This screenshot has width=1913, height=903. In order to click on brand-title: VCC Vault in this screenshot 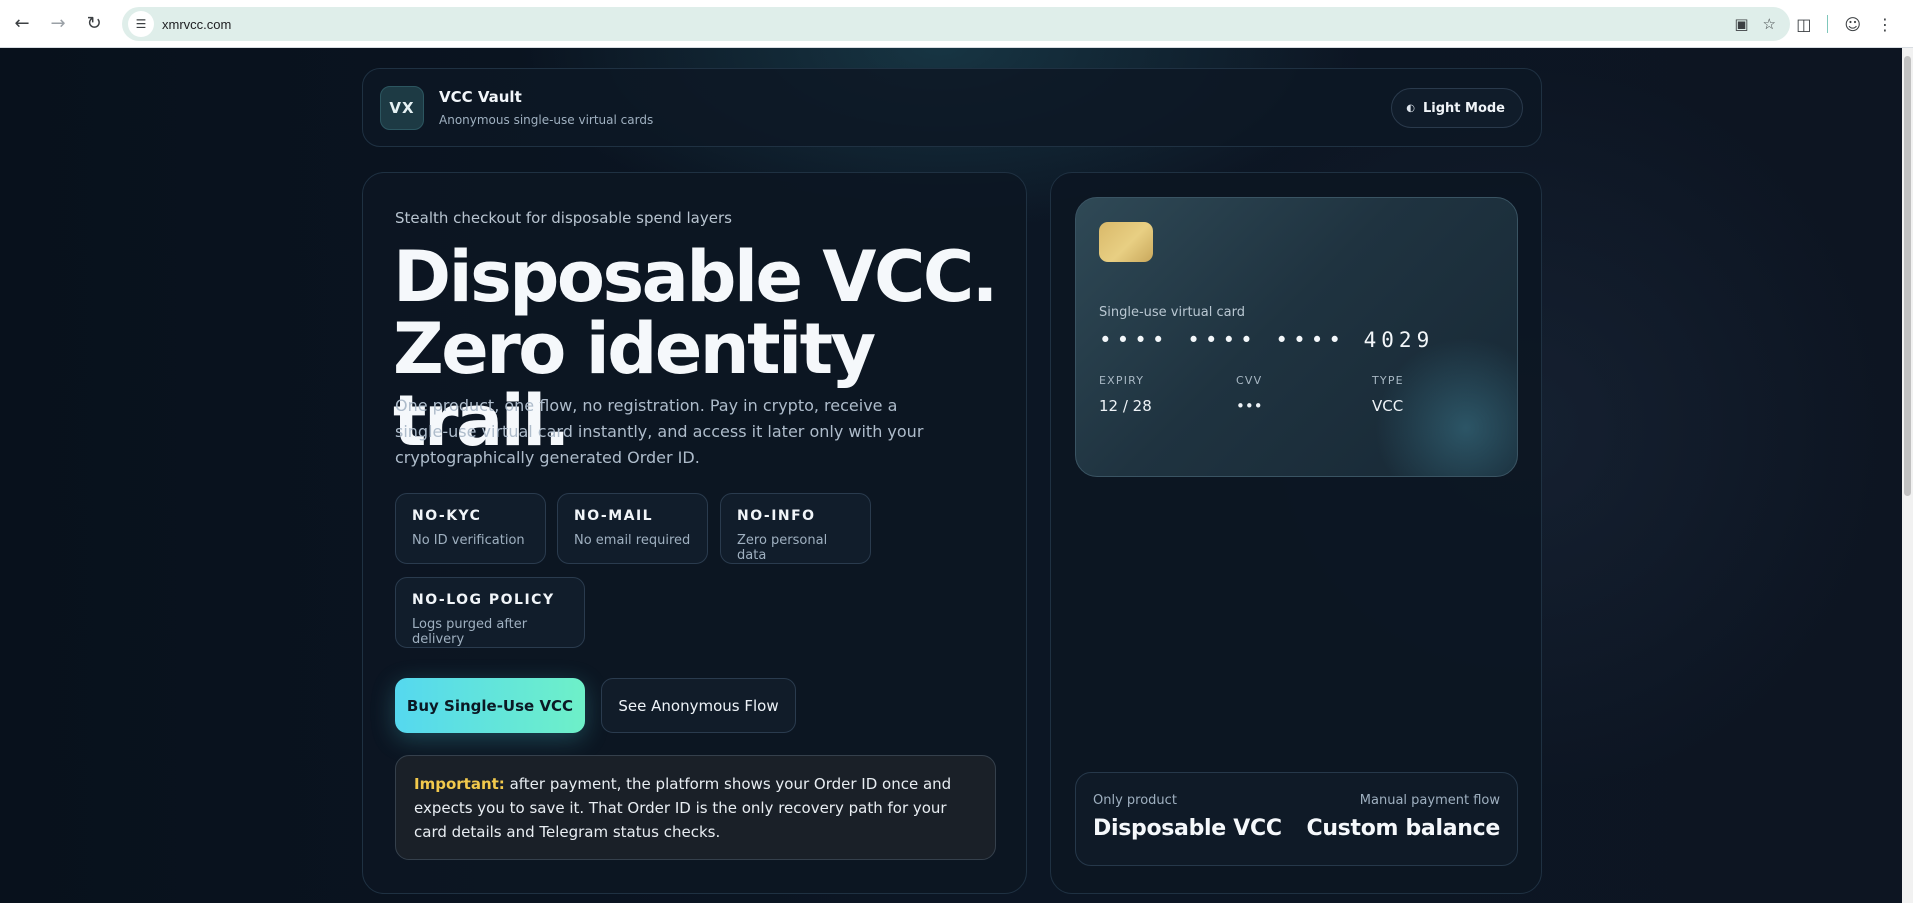, I will do `click(480, 97)`.